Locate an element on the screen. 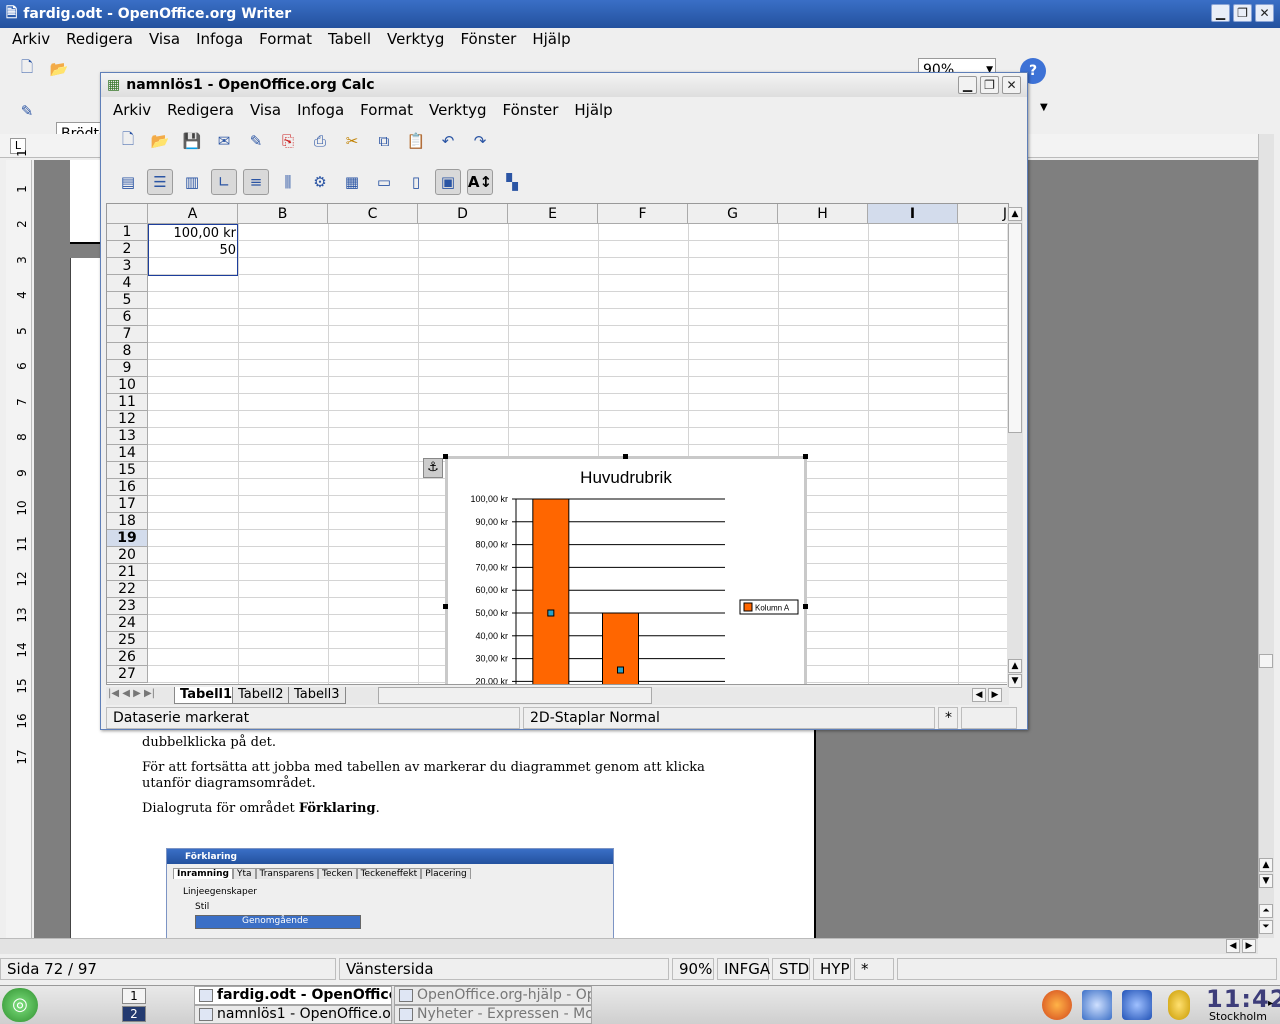 This screenshot has height=1024, width=1280. undo-icon: ↶ is located at coordinates (448, 141).